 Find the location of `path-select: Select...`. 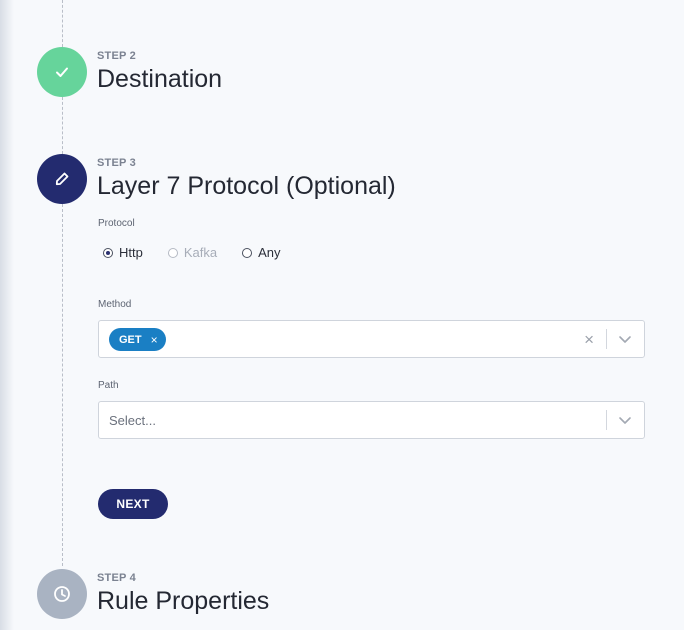

path-select: Select... is located at coordinates (371, 420).